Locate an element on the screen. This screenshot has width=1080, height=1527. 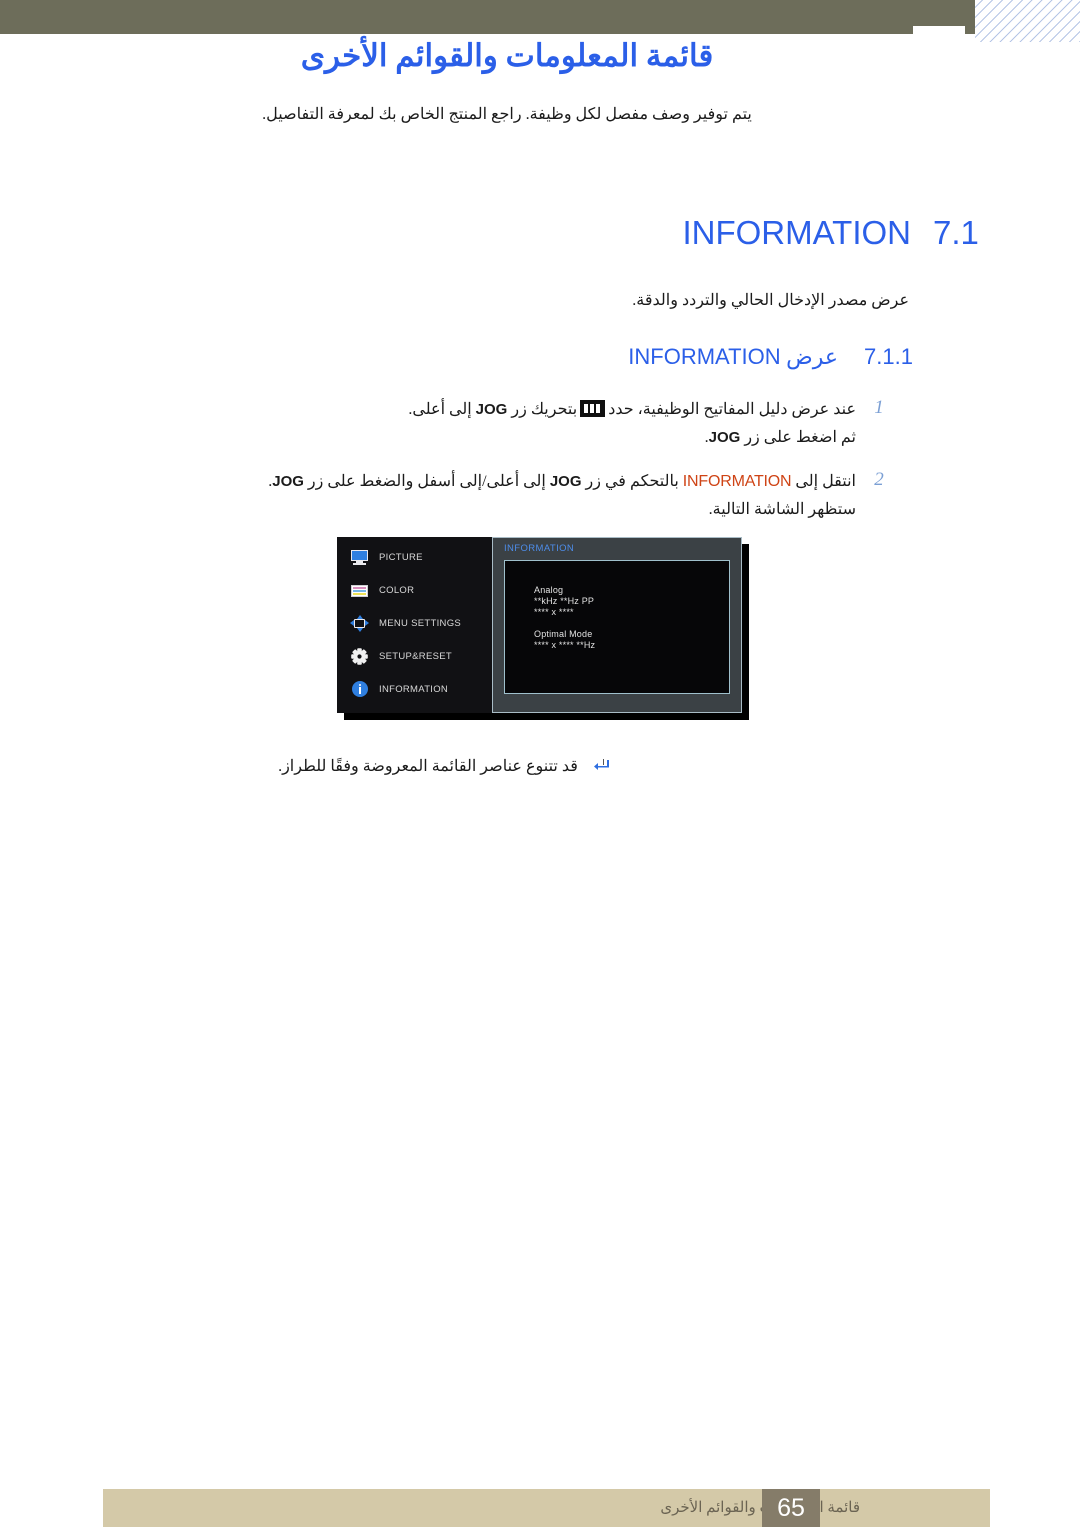
step2-part-a: انتقل إلى is located at coordinates (825, 481).